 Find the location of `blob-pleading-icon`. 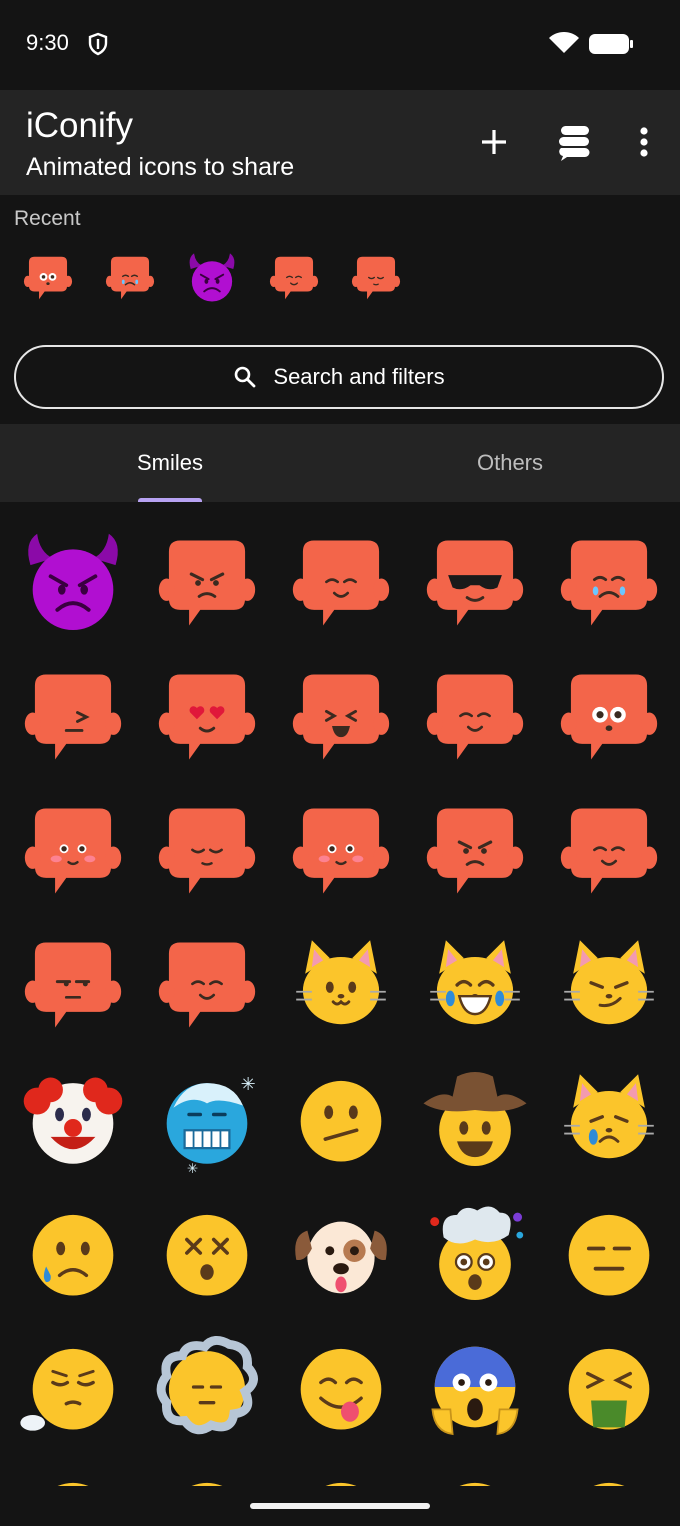

blob-pleading-icon is located at coordinates (341, 583).